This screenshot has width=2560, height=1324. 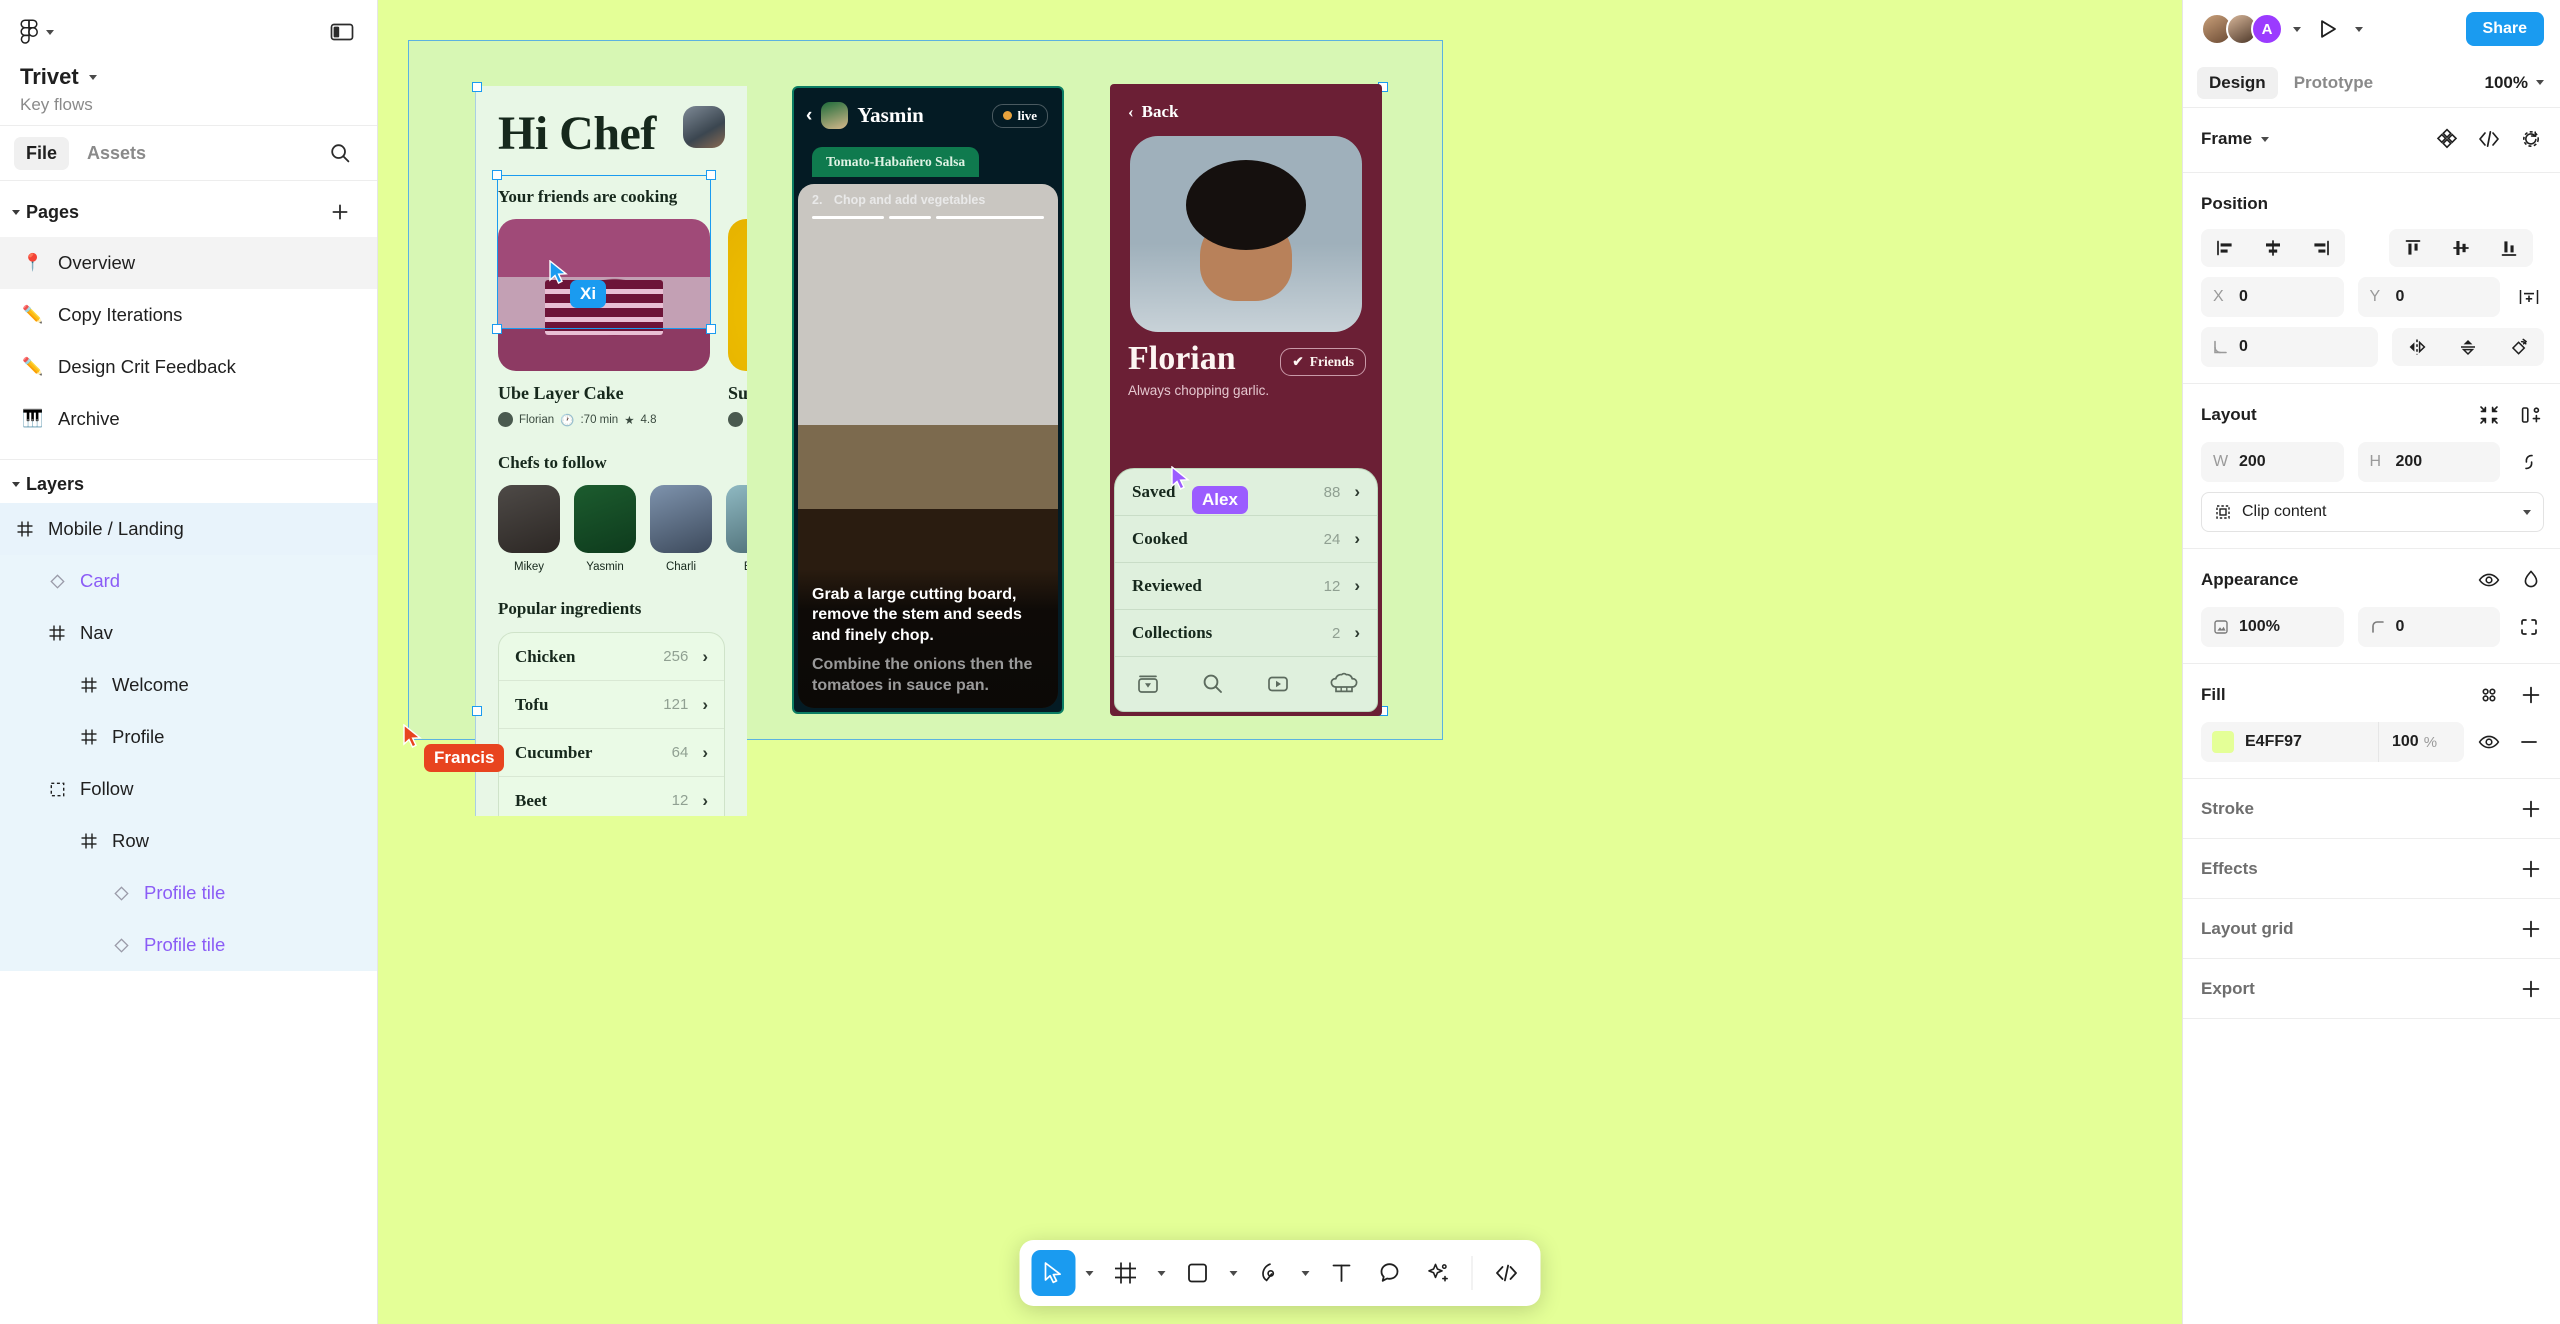 I want to click on move-tool-button, so click(x=1053, y=1273).